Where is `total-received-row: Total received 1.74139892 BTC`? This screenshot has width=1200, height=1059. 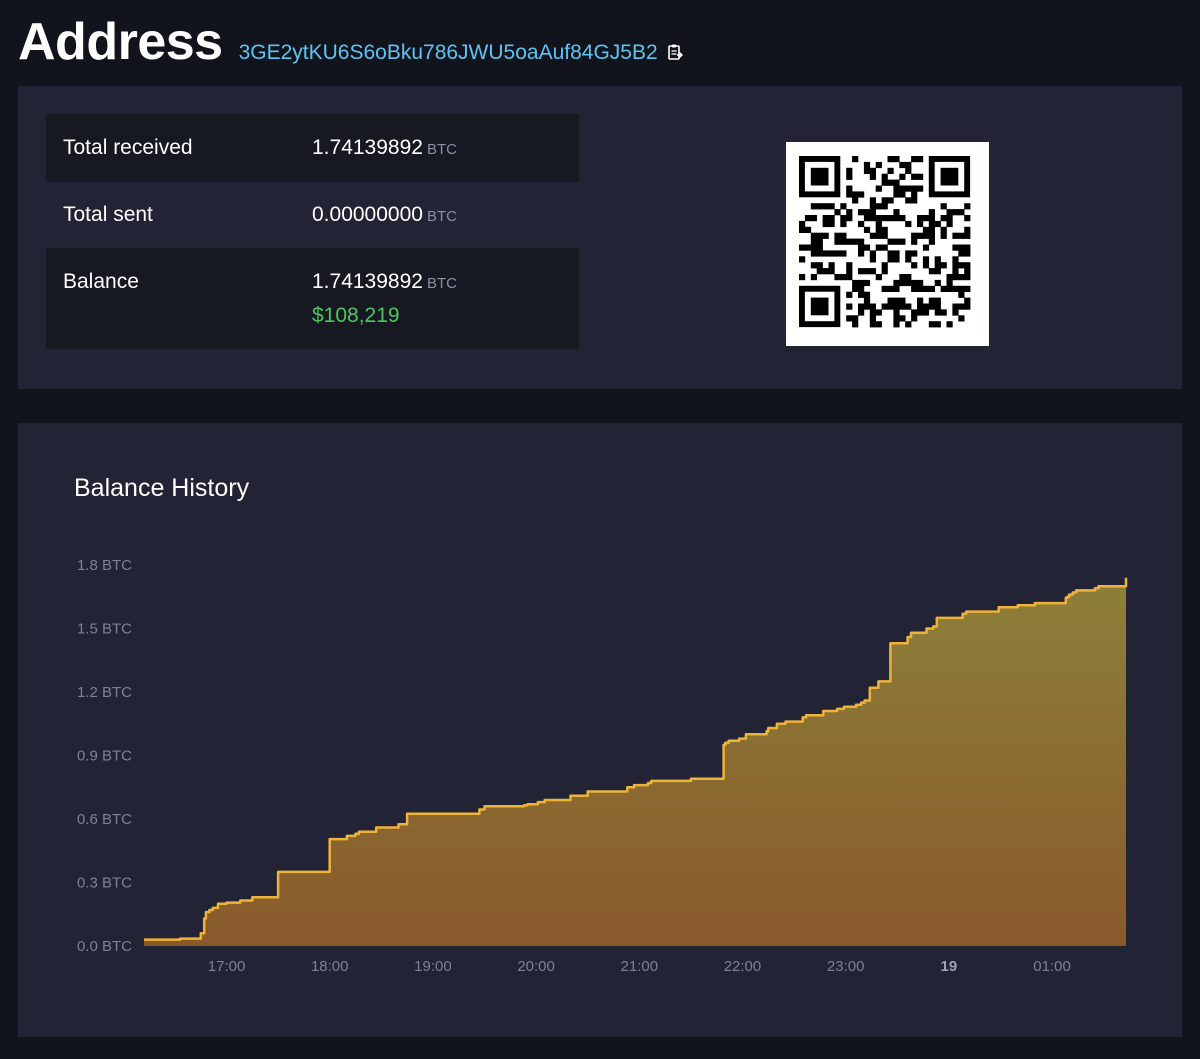 total-received-row: Total received 1.74139892 BTC is located at coordinates (312, 148).